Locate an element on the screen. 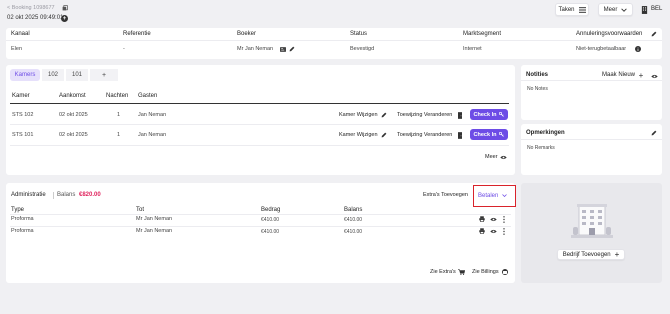 The width and height of the screenshot is (670, 314). tab-room-102: 102 is located at coordinates (53, 75).